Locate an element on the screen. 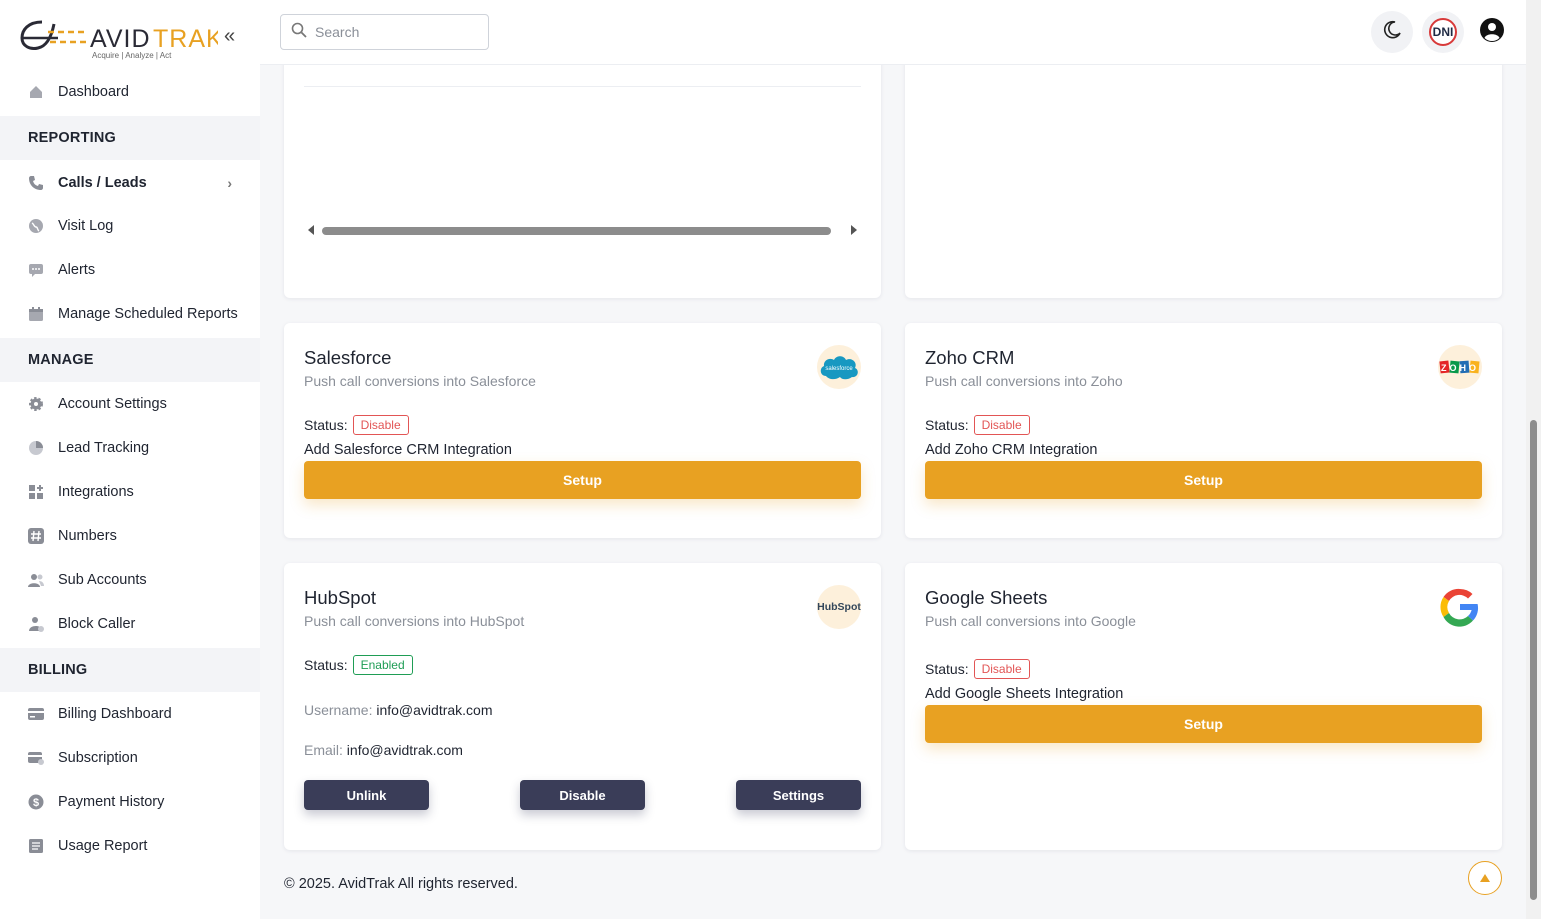  username-label: Username: is located at coordinates (338, 710).